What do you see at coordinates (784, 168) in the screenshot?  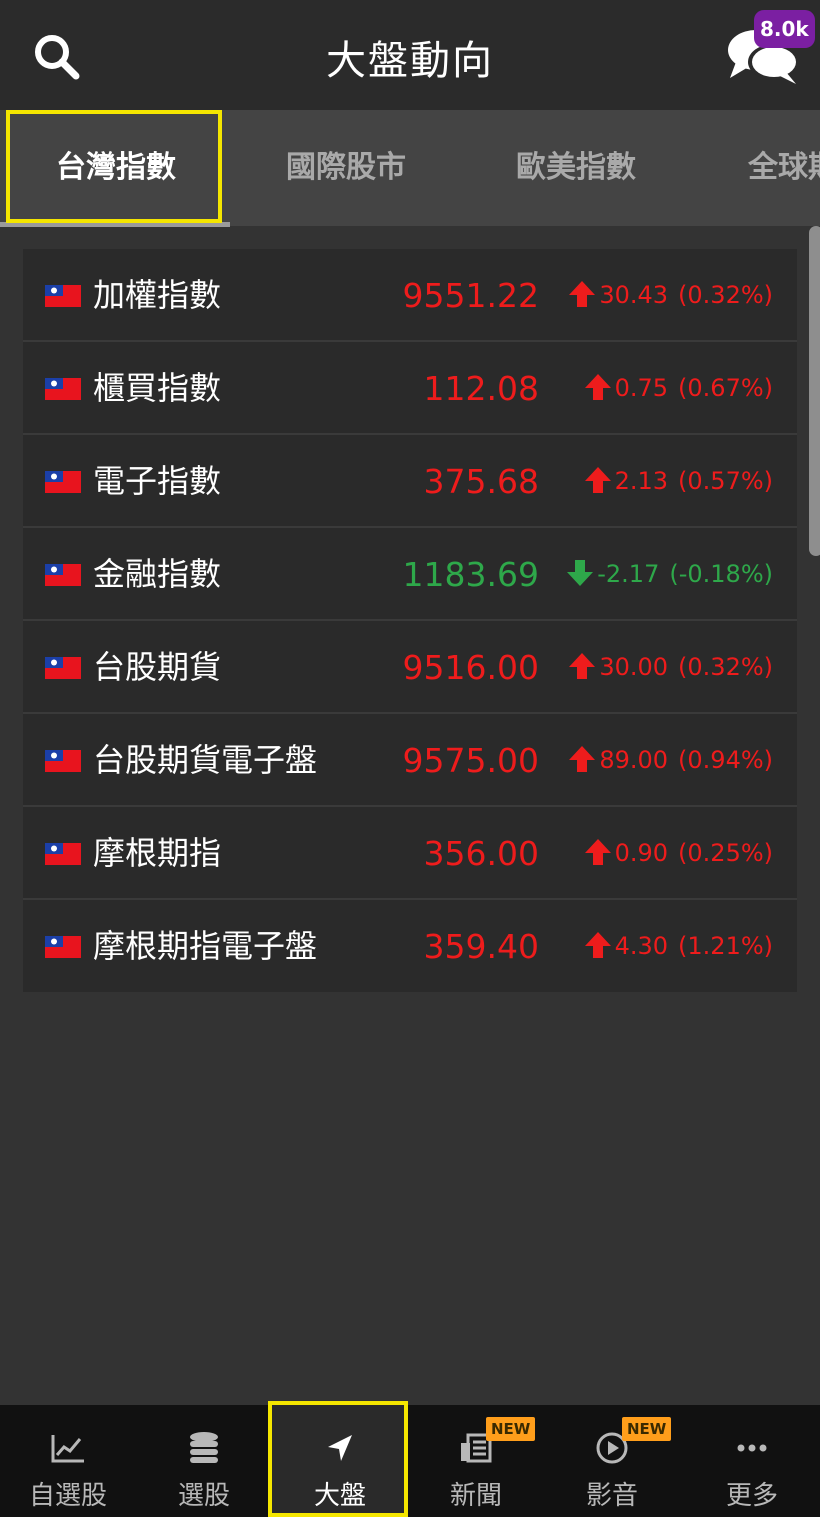 I see `tab-global-futures: 全球期` at bounding box center [784, 168].